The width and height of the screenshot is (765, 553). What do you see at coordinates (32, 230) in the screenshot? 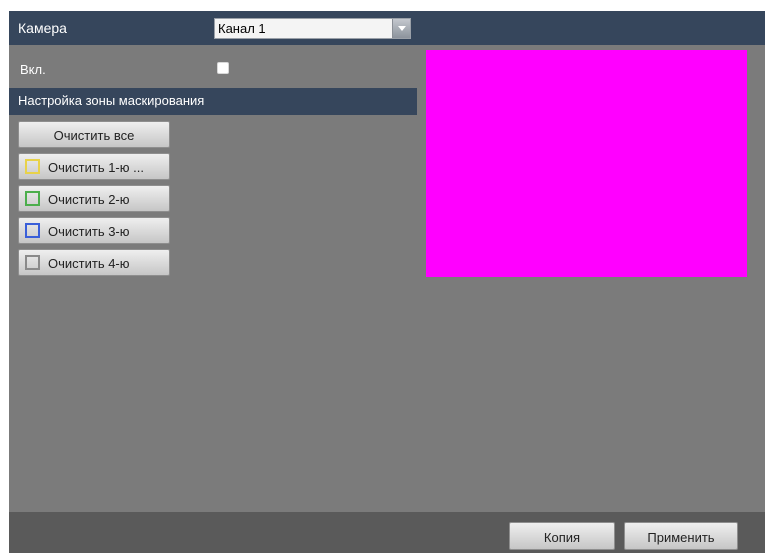
I see `area-3-color-swatch-icon` at bounding box center [32, 230].